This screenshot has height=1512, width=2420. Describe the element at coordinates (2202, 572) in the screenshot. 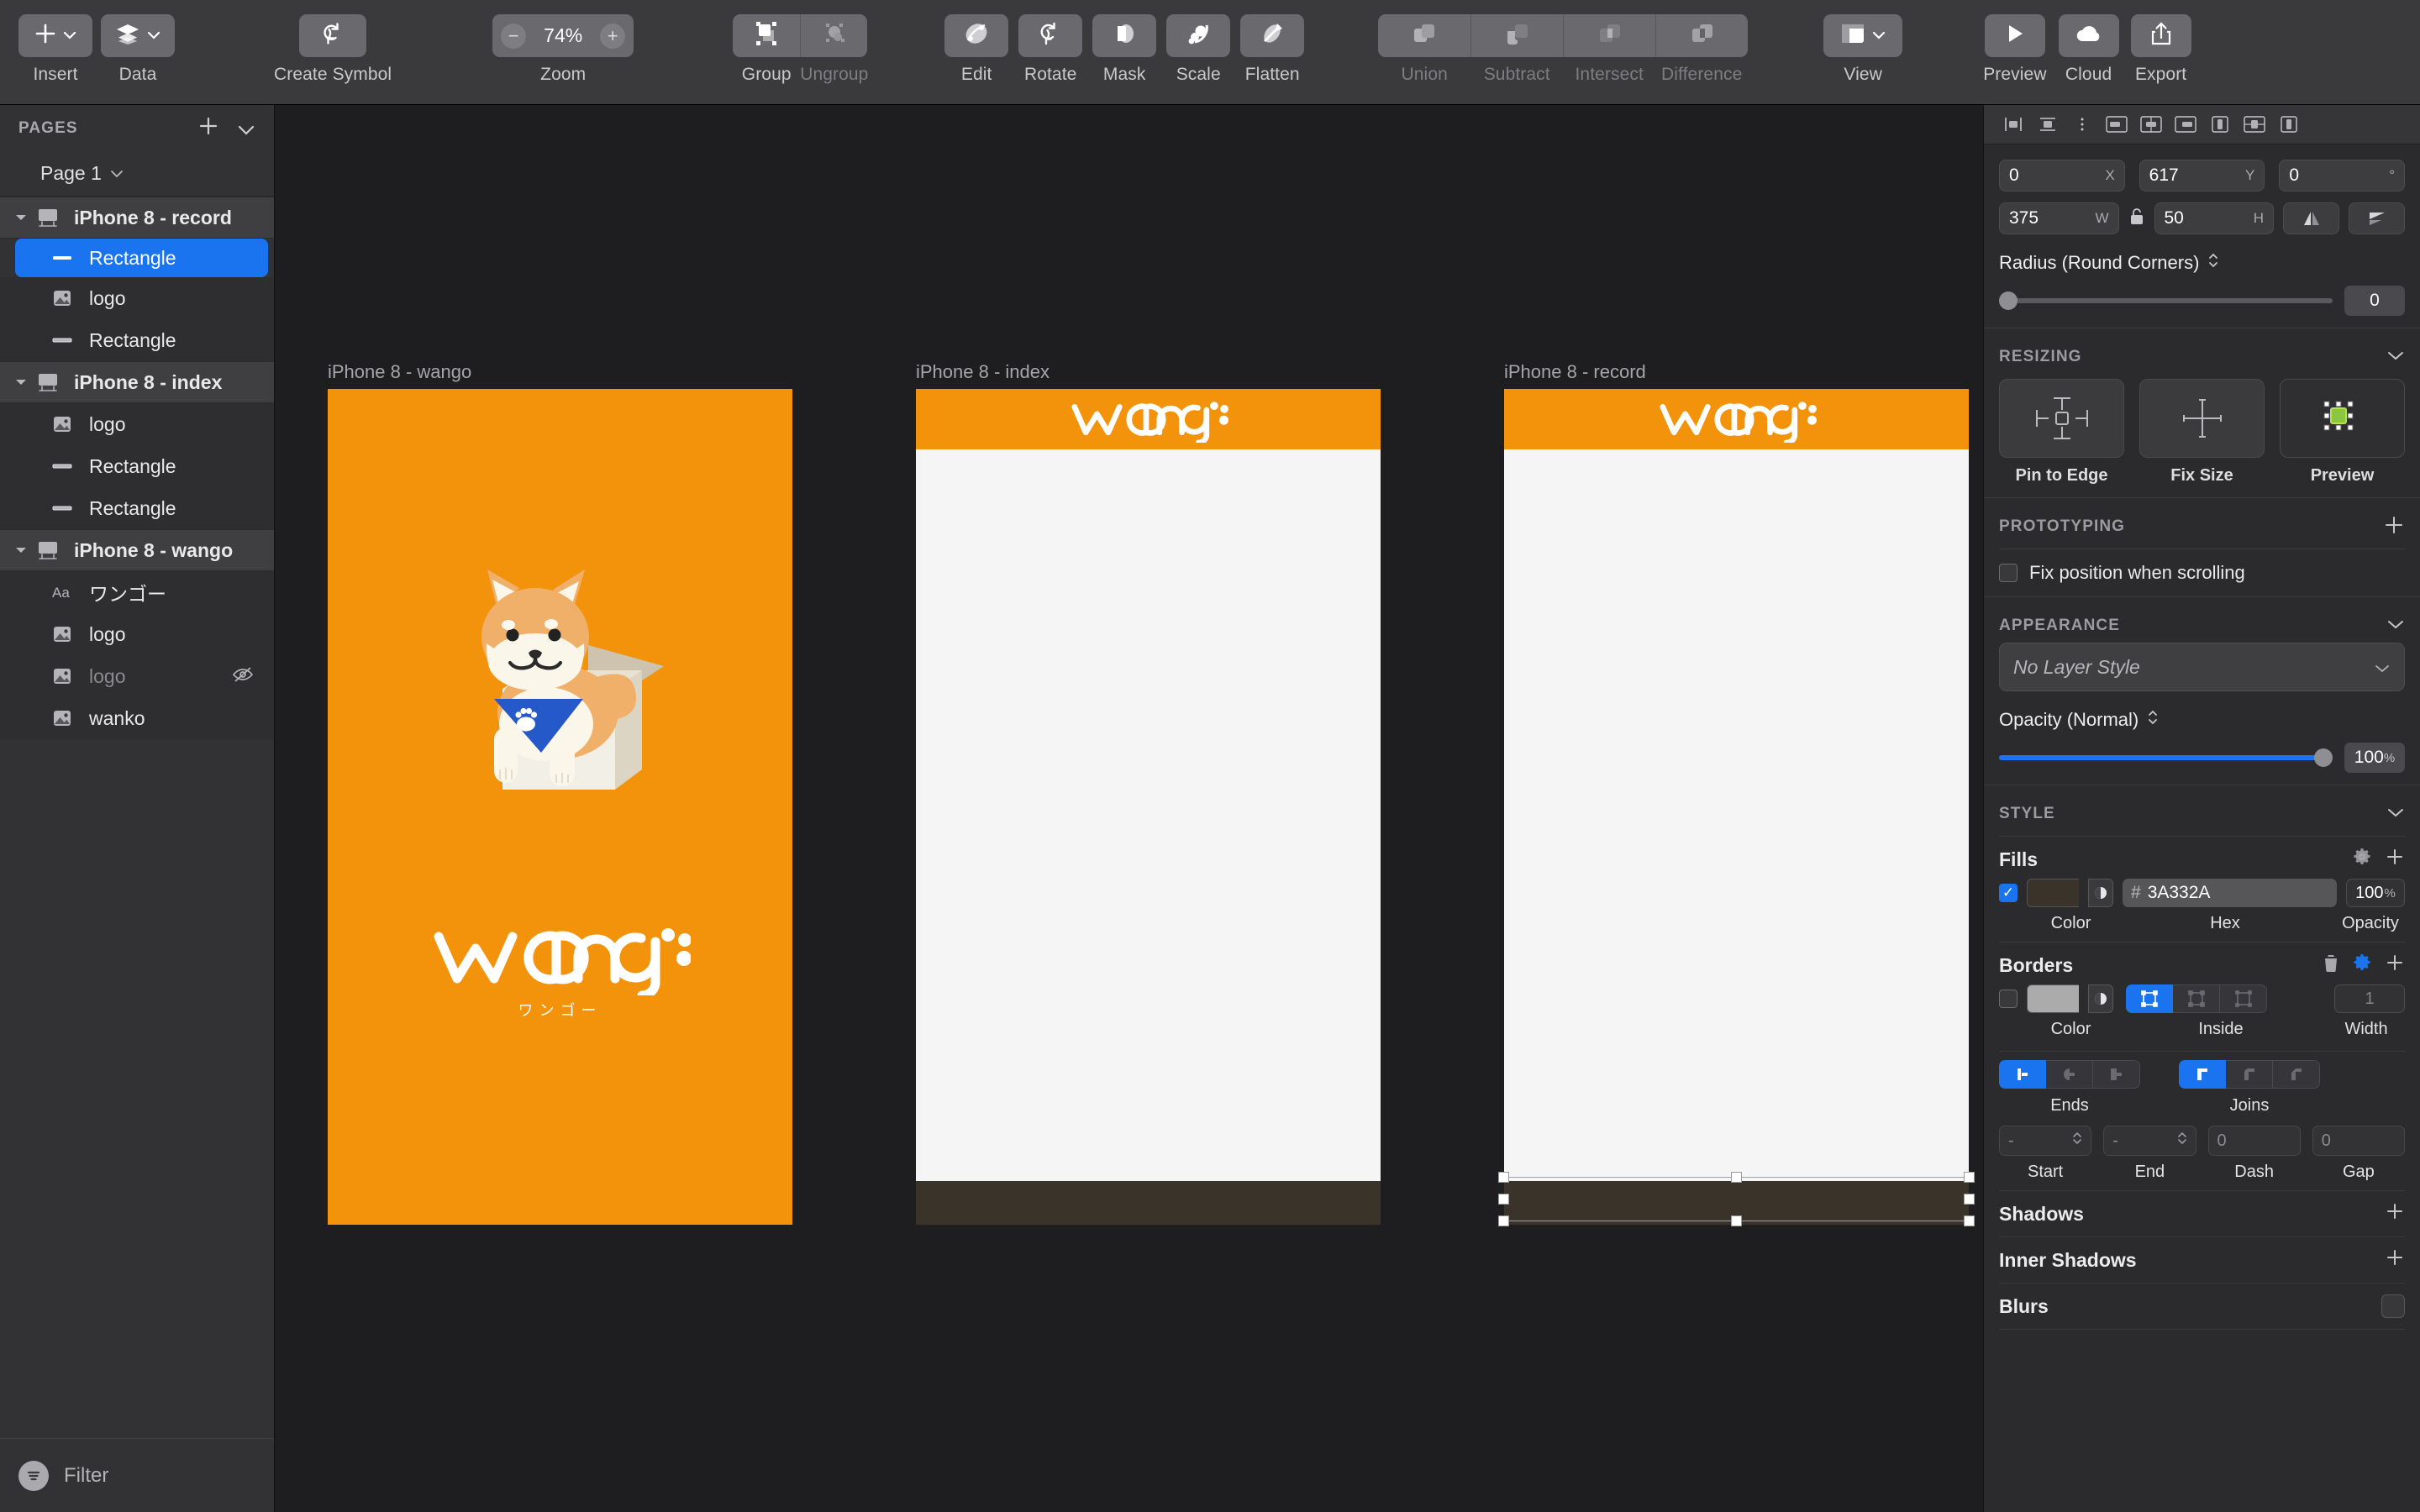

I see `fix-position-row: Fix position when scrolling` at that location.